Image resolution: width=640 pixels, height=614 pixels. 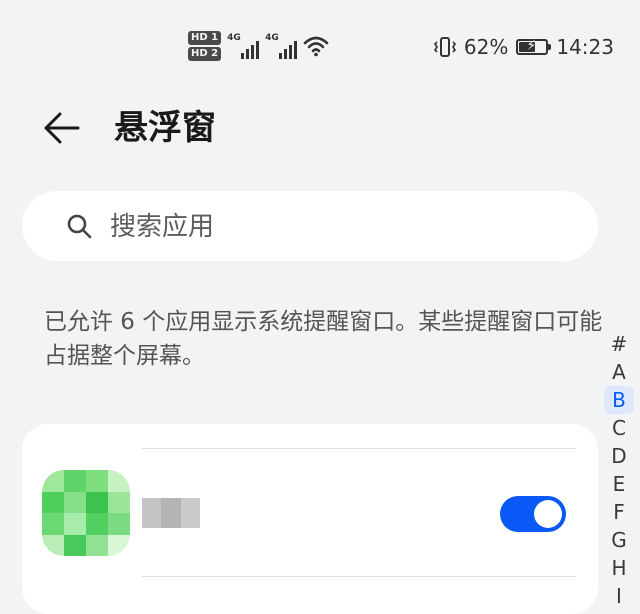 I want to click on search-box, so click(x=310, y=226).